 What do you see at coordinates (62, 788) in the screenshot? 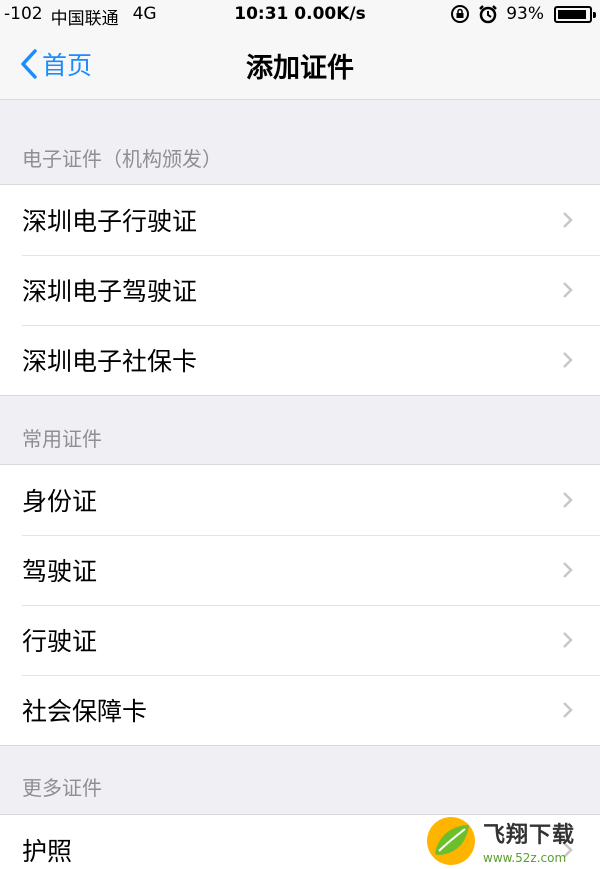
I see `section-header-more: 更多证件` at bounding box center [62, 788].